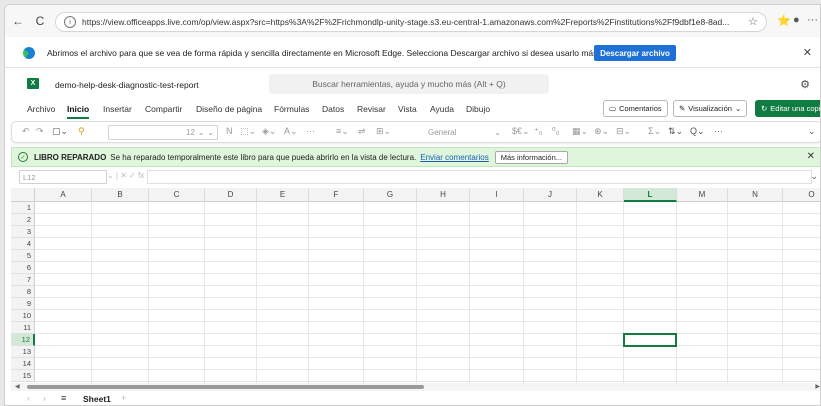  I want to click on undo-icon: ↶, so click(26, 131).